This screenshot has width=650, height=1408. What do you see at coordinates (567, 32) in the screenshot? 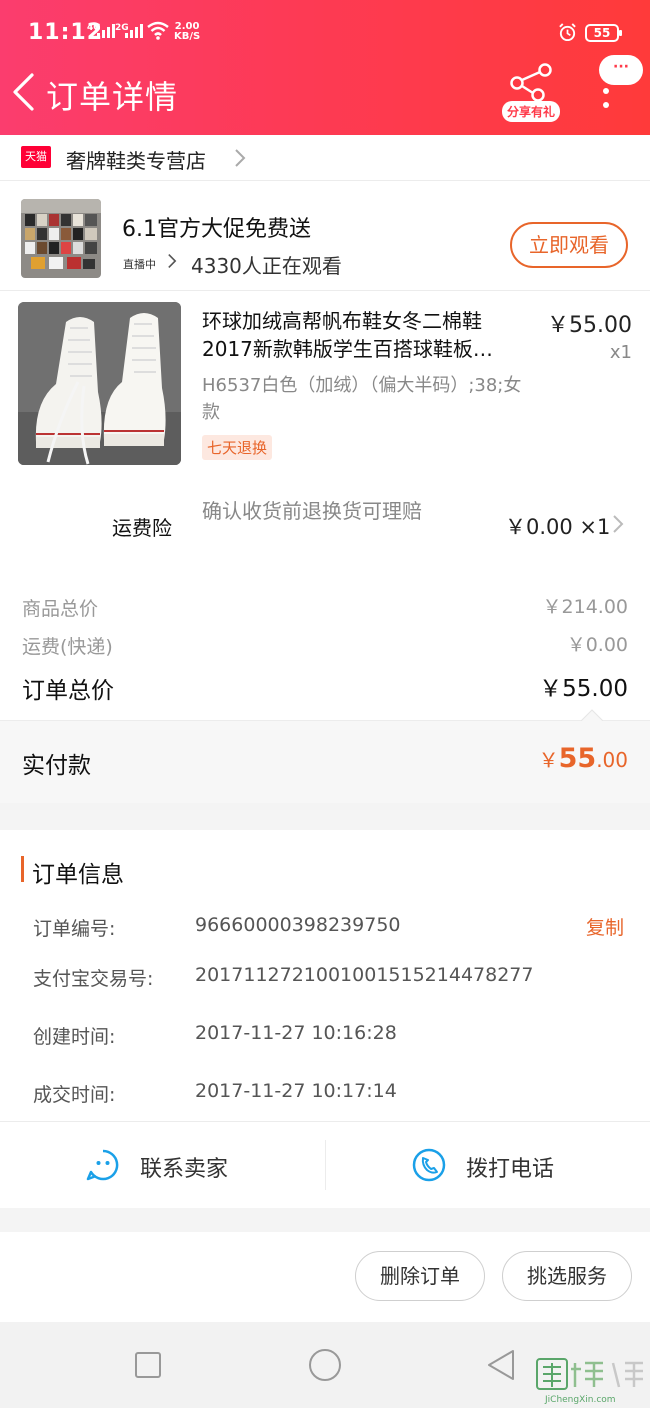
I see `alarm-icon` at bounding box center [567, 32].